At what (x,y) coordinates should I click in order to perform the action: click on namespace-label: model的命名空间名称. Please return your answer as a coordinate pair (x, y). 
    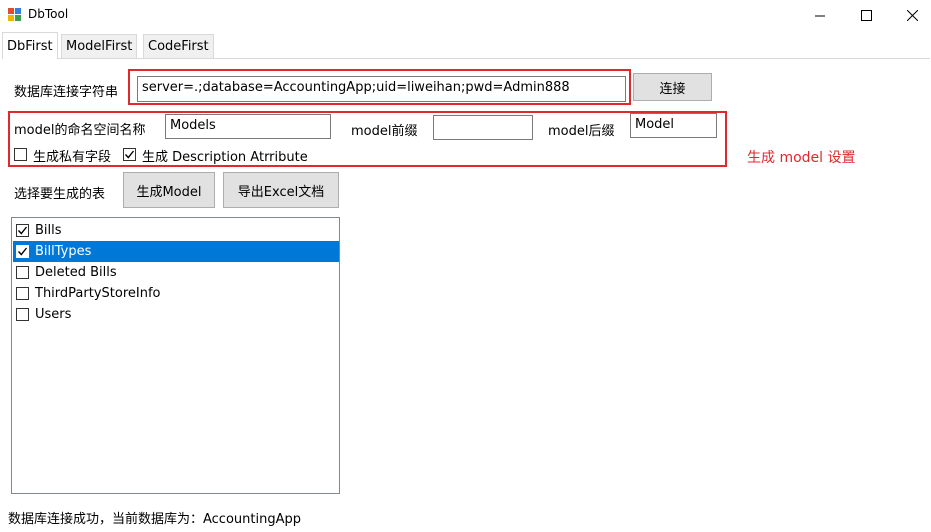
    Looking at the image, I should click on (80, 130).